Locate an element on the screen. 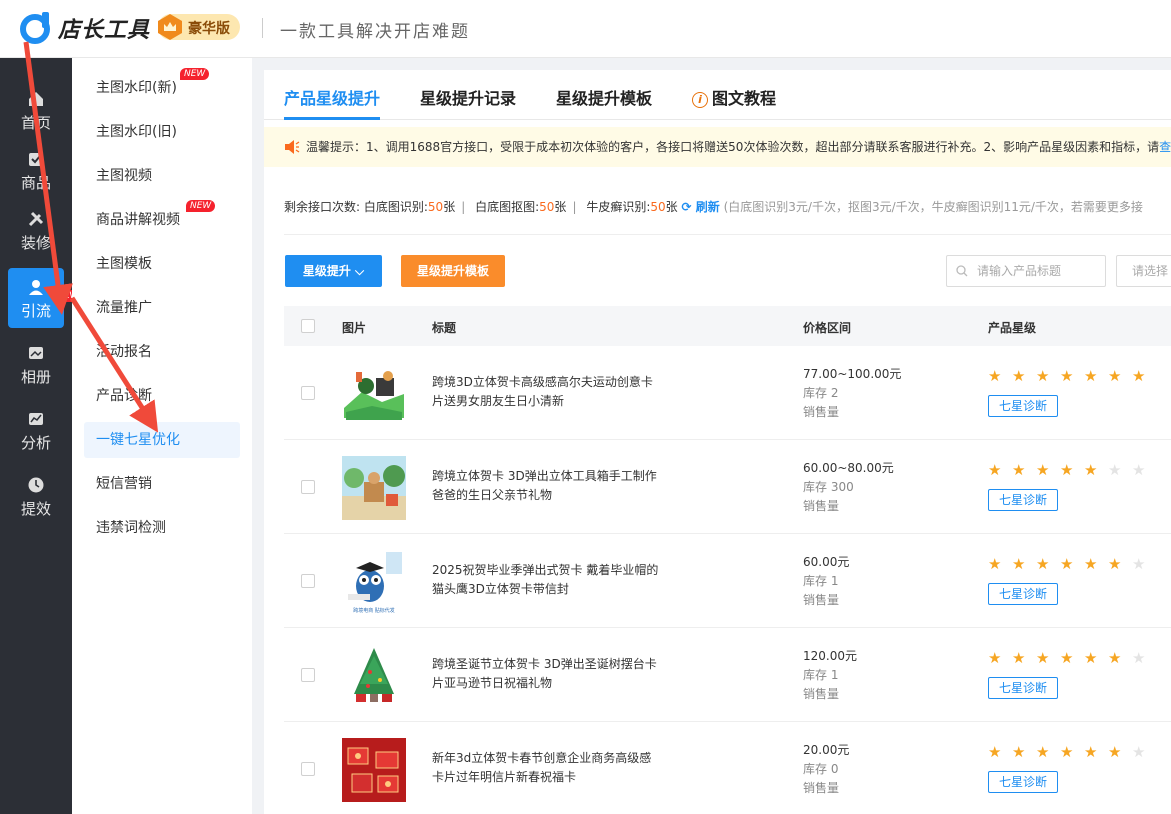  rail-item-label: 提效 is located at coordinates (35, 509).